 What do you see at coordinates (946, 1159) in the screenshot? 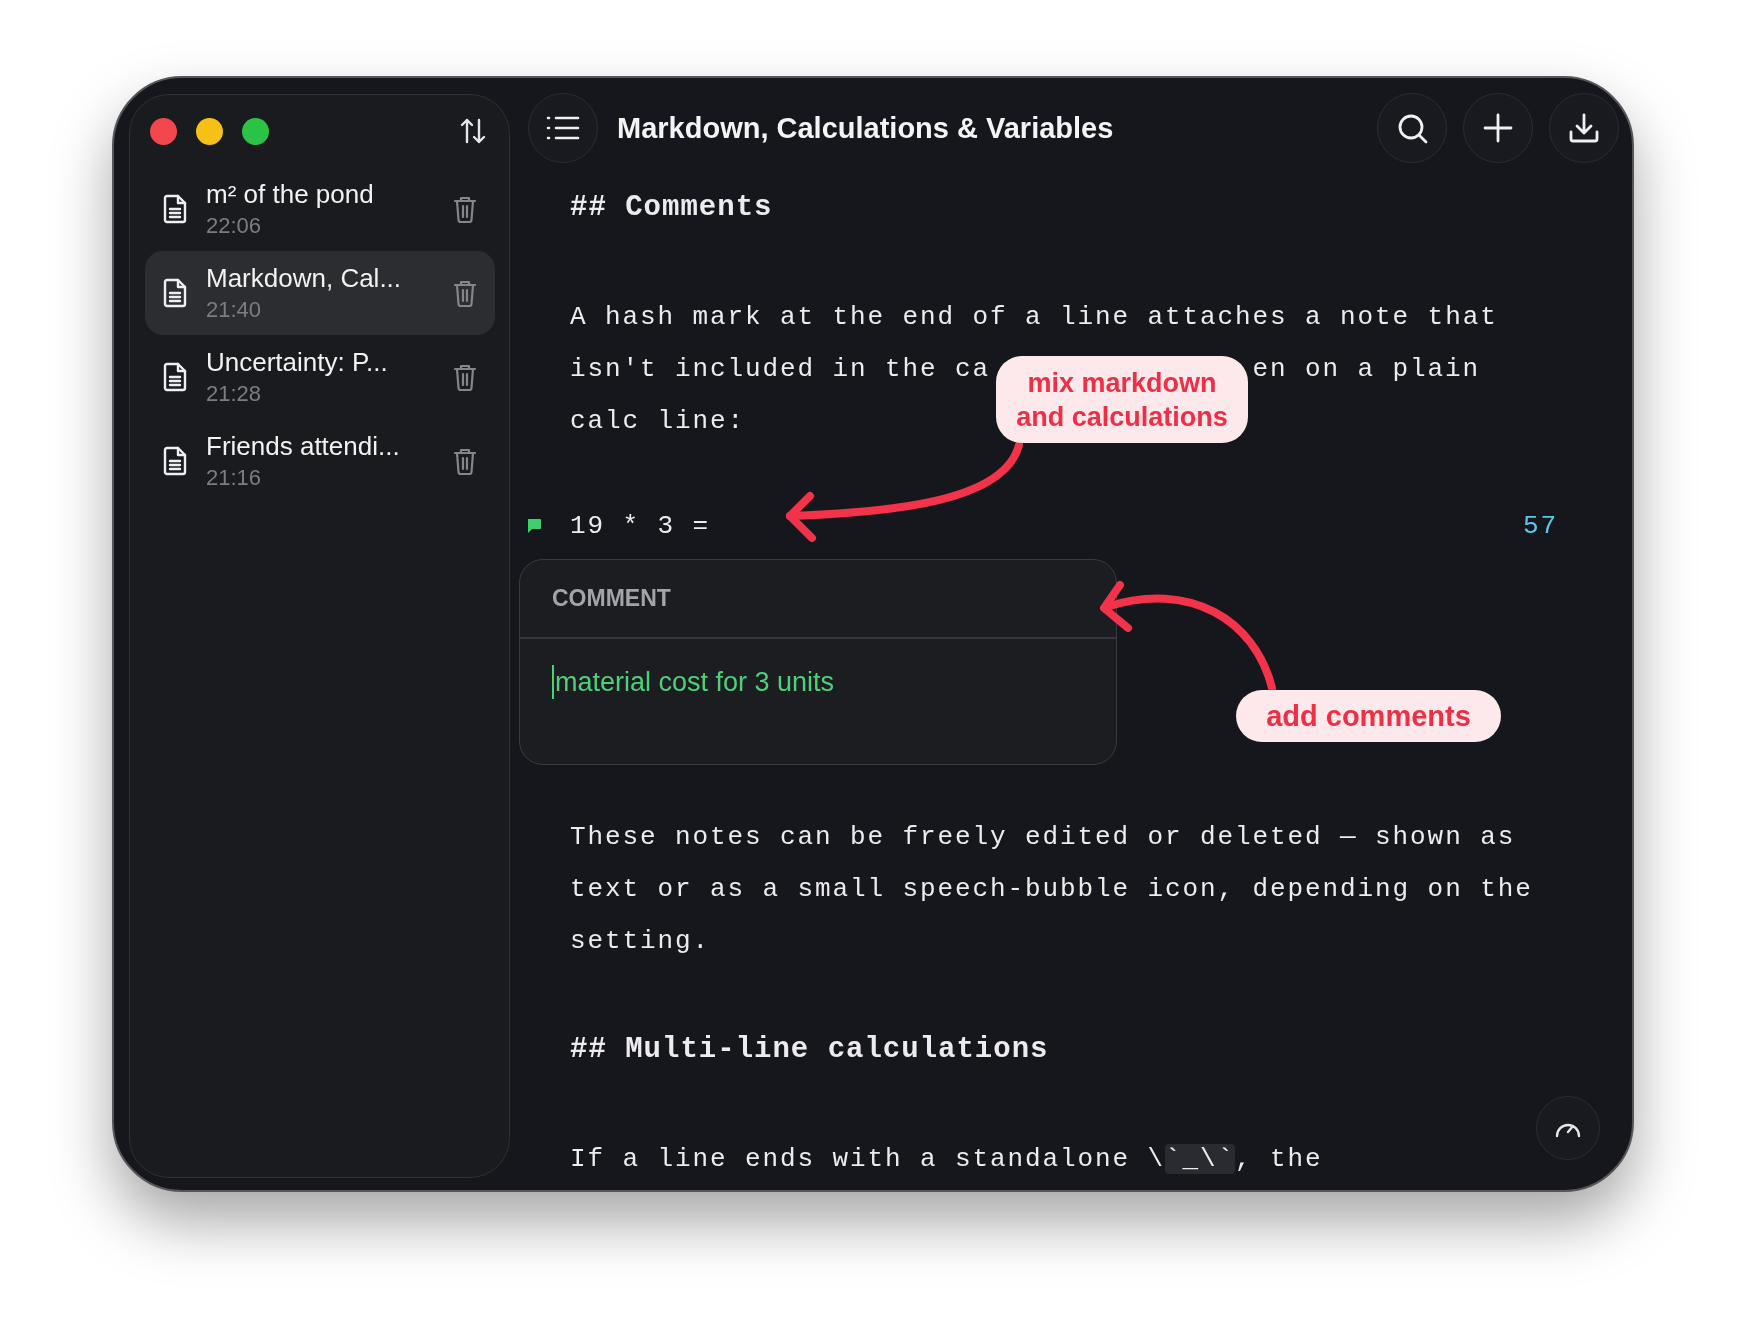
I see `paragraph-line: If a line ends with a standalone \`_\`, the` at bounding box center [946, 1159].